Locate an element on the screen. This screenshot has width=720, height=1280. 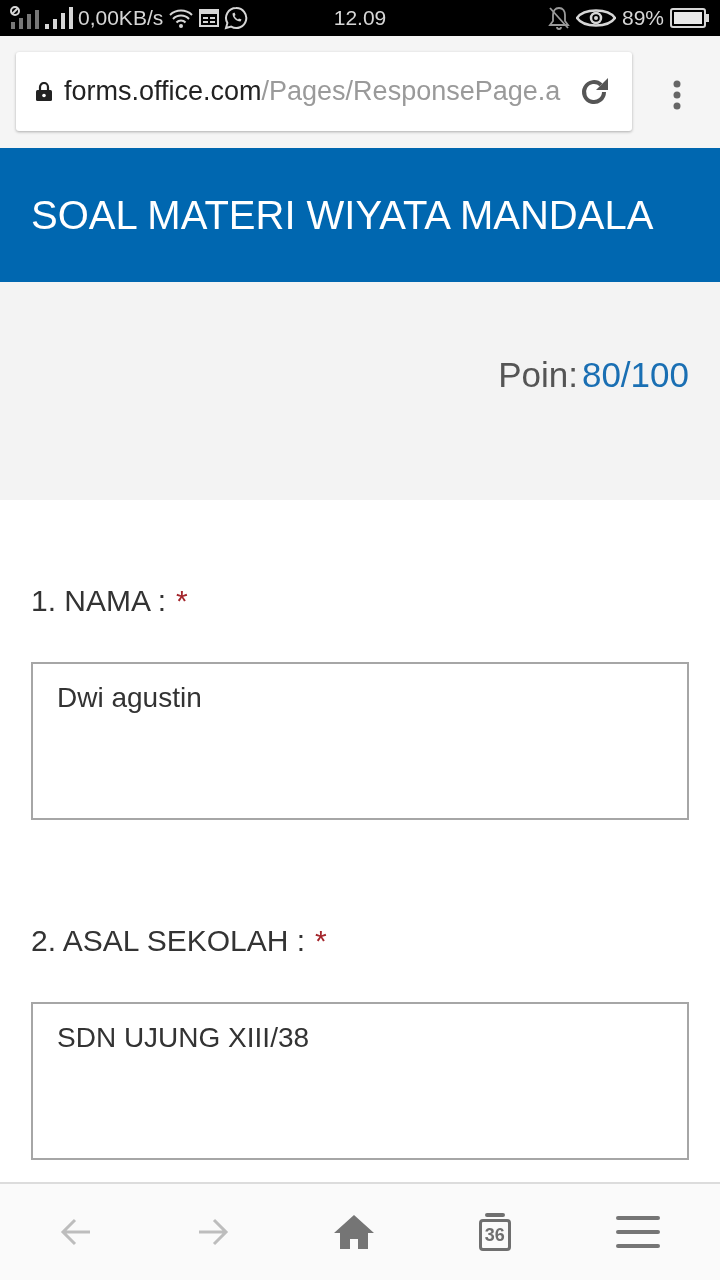
battery-icon is located at coordinates (690, 18).